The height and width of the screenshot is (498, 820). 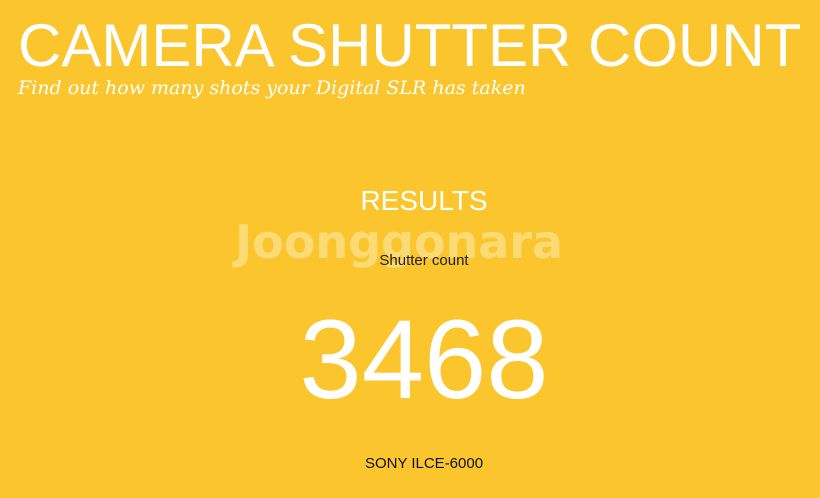 What do you see at coordinates (424, 359) in the screenshot?
I see `shutter-count-value: 3468` at bounding box center [424, 359].